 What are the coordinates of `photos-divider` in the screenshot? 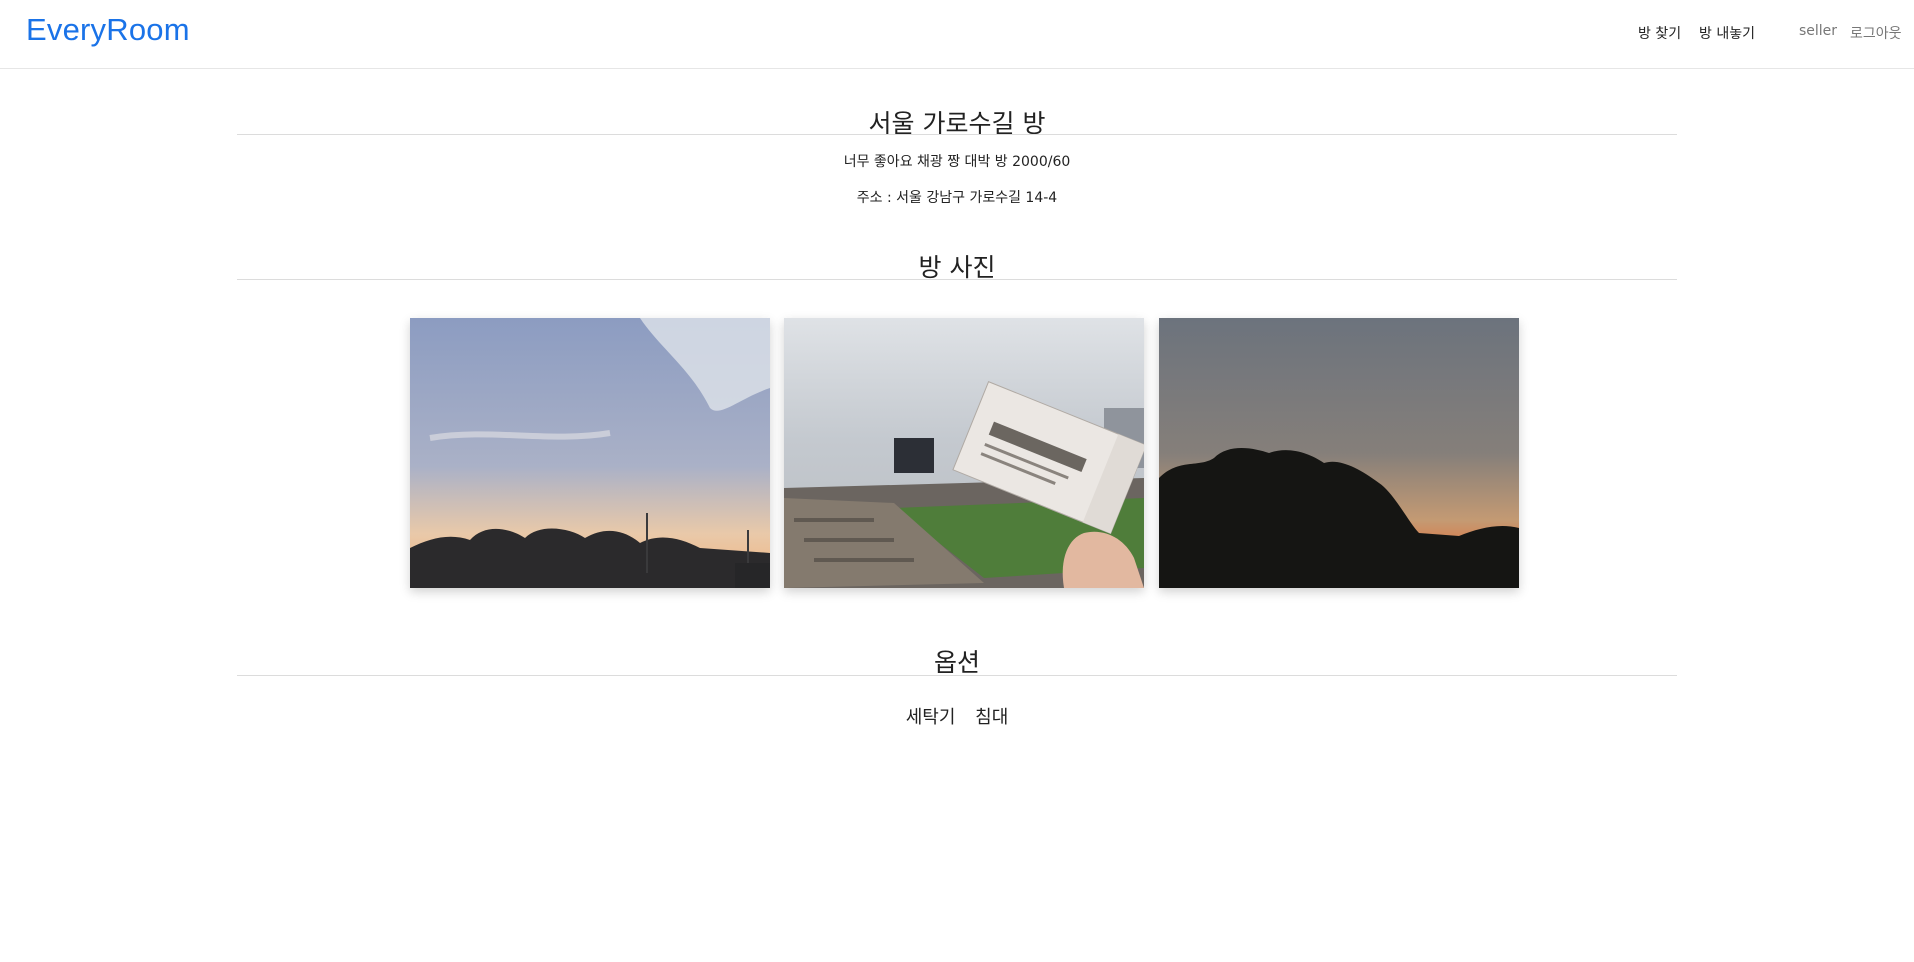 It's located at (957, 279).